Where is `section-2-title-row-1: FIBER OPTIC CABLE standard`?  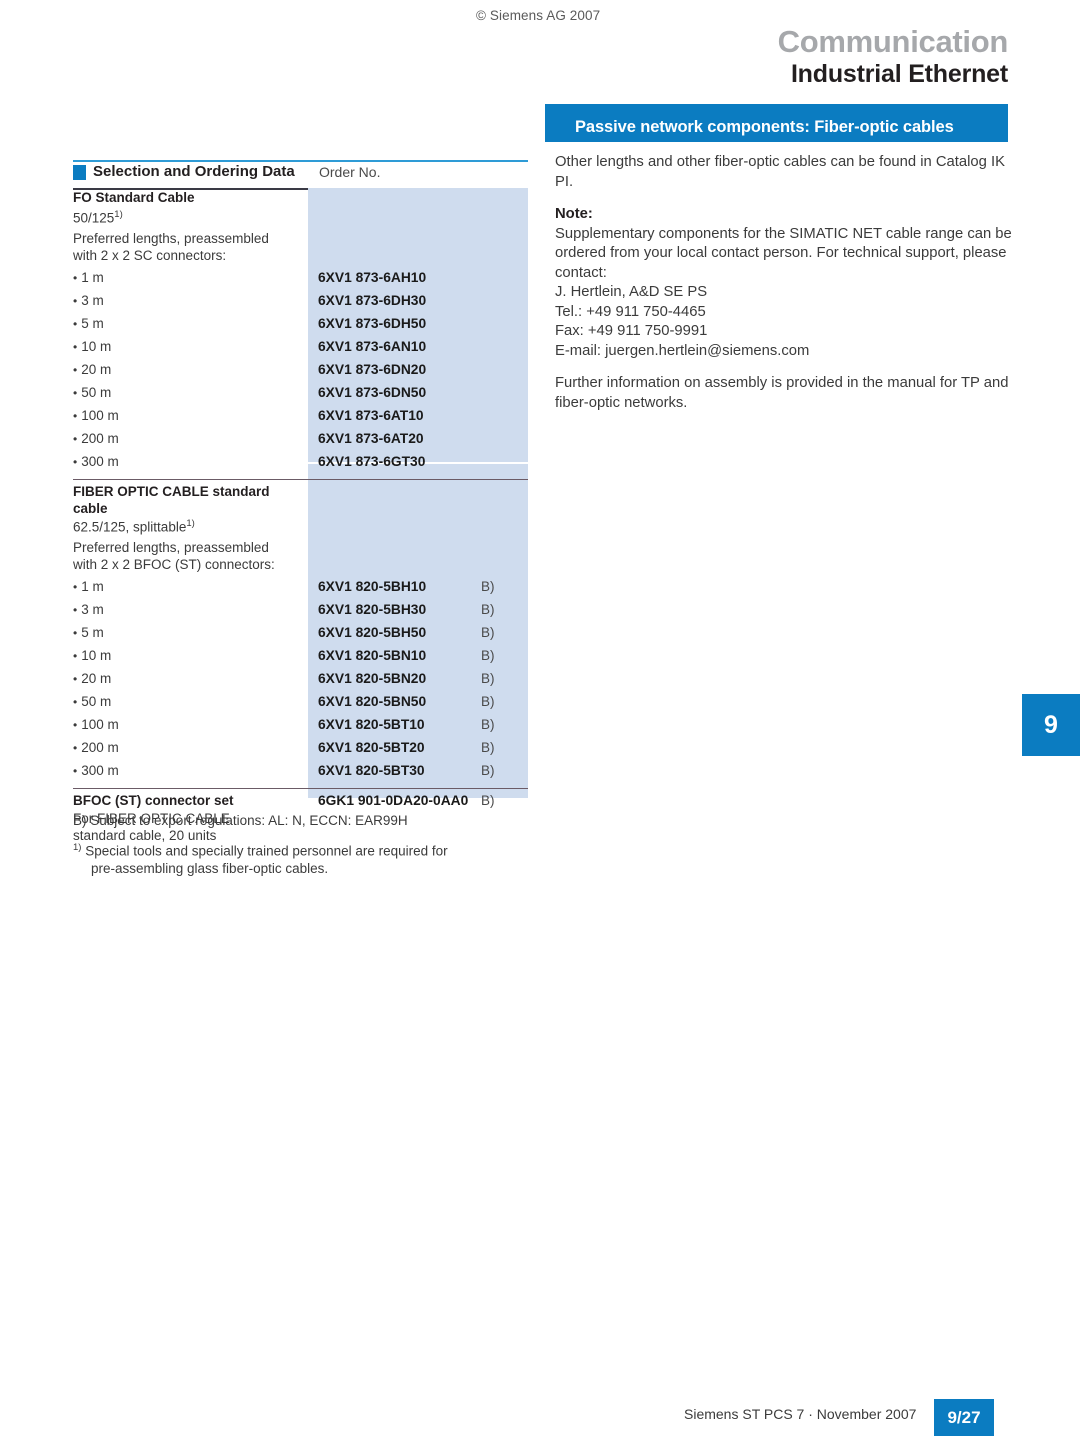
section-2-title-row-1: FIBER OPTIC CABLE standard is located at coordinates (300, 492).